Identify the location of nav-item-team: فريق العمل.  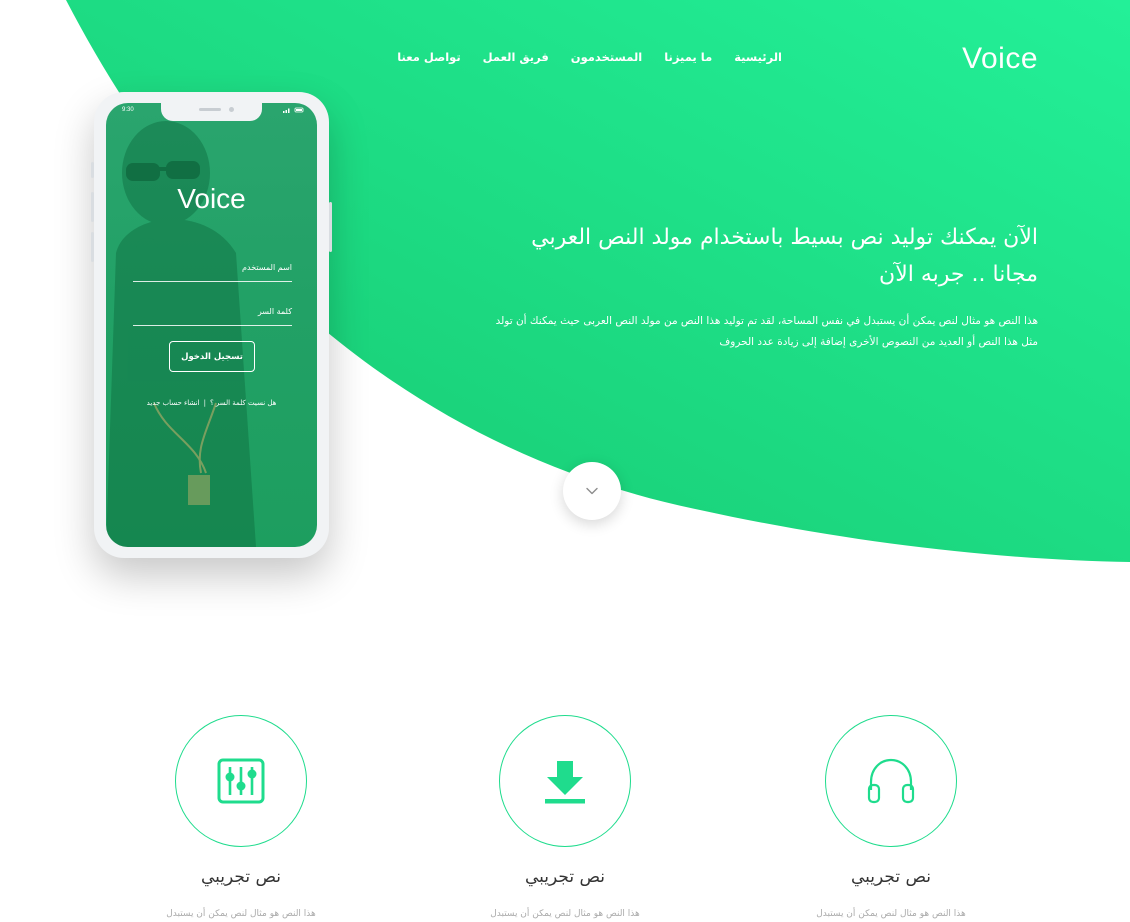
(516, 57).